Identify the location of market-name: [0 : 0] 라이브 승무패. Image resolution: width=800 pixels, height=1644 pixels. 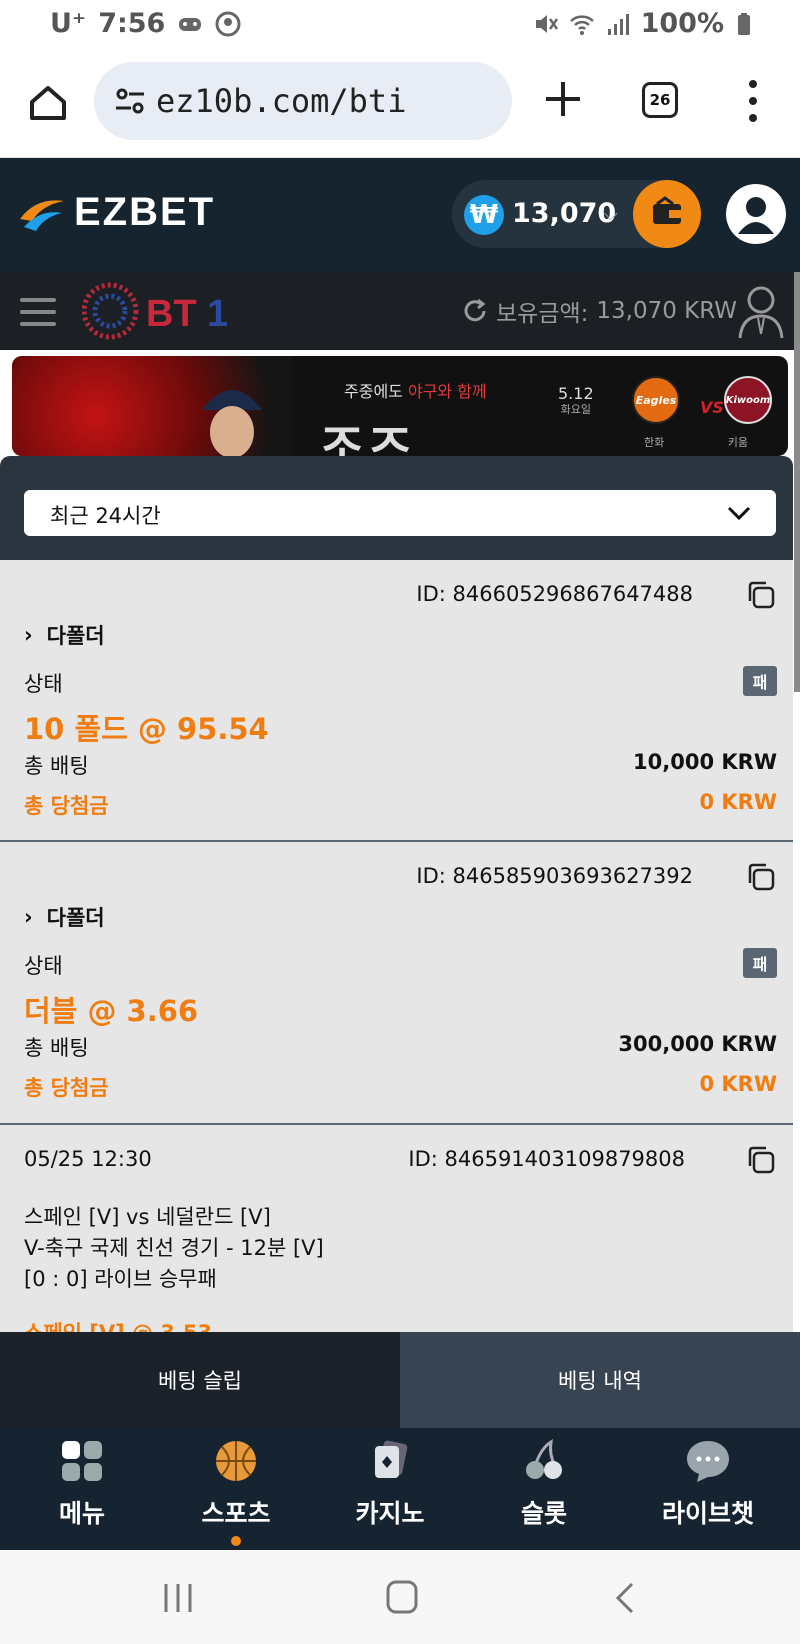
(120, 1279).